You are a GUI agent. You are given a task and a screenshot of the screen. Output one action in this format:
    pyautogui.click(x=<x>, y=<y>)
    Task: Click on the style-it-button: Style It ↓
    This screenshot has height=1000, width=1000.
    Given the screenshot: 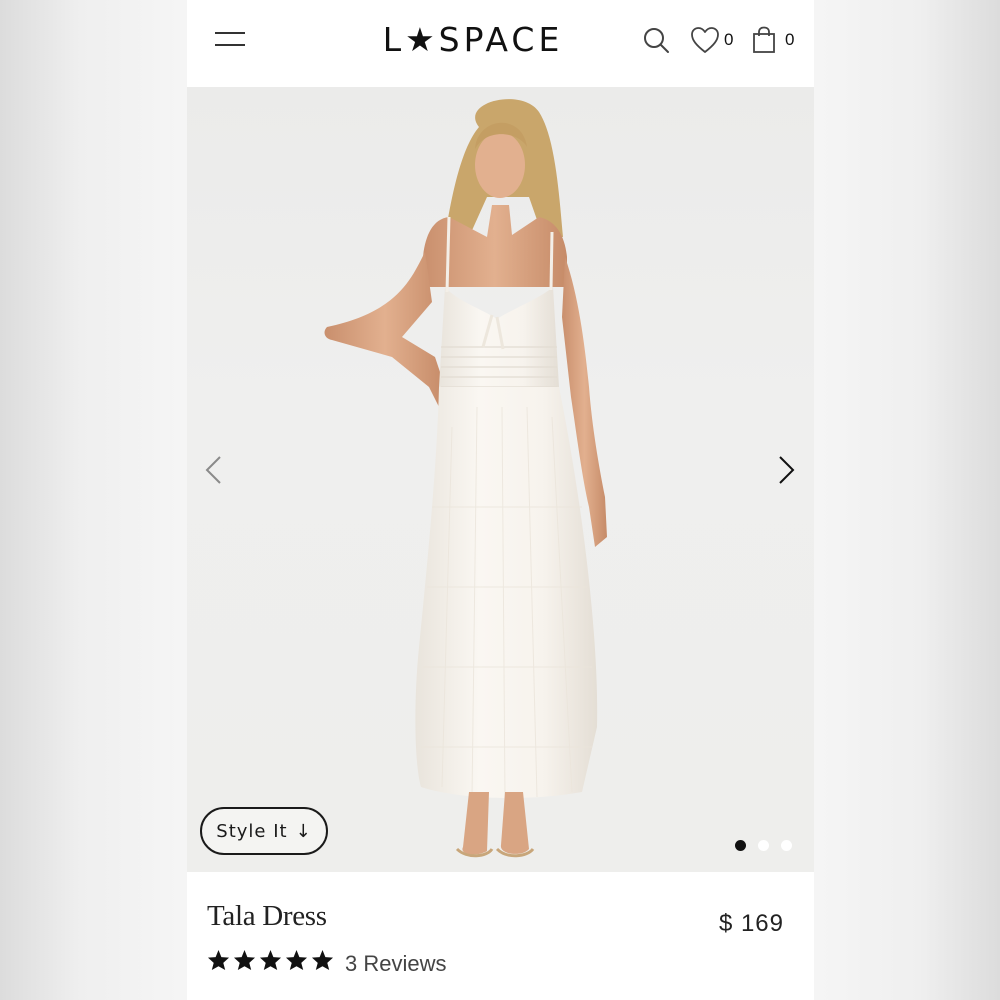 What is the action you would take?
    pyautogui.click(x=264, y=831)
    